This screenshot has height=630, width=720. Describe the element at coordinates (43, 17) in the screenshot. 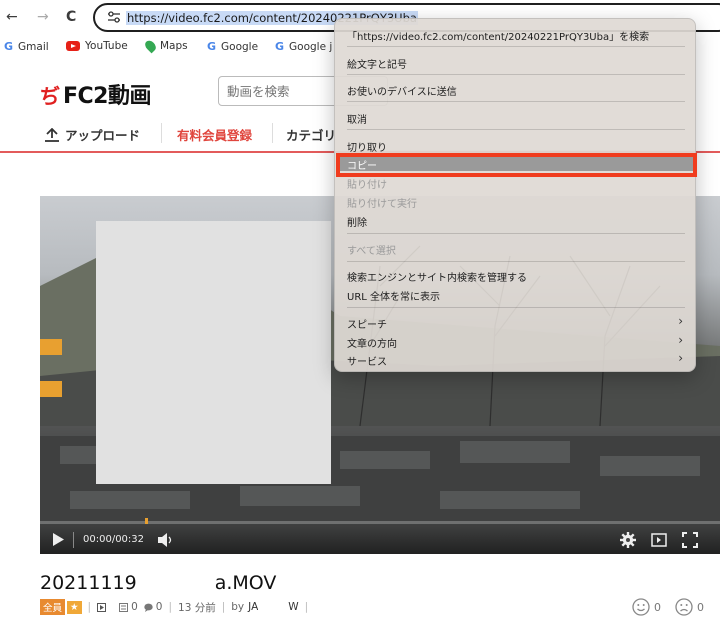

I see `forward-button: →` at that location.